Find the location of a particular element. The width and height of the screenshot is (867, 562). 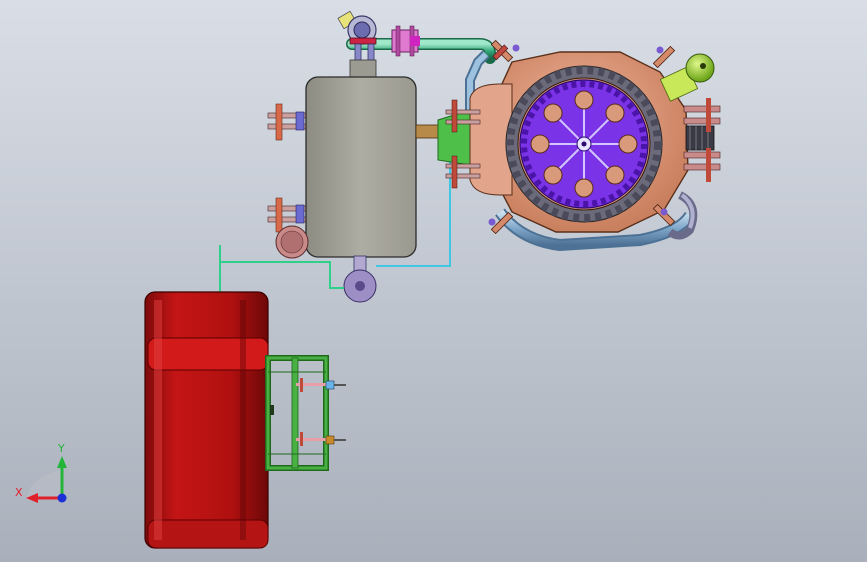

blower-unit is located at coordinates (206, 420).